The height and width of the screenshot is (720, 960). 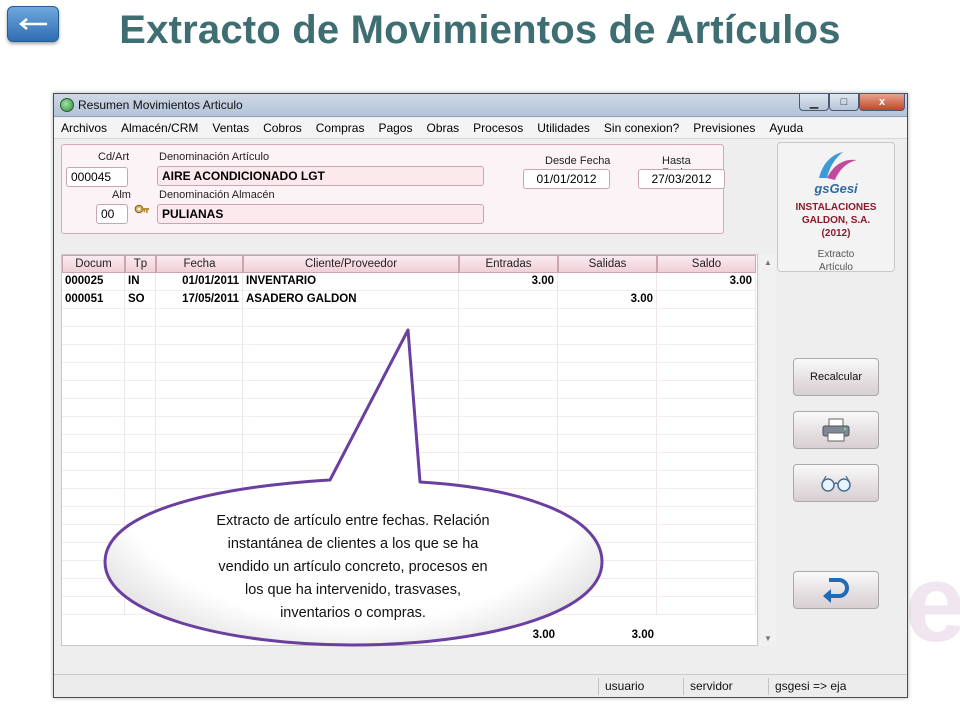 I want to click on company-line-3: (2012), so click(x=836, y=233).